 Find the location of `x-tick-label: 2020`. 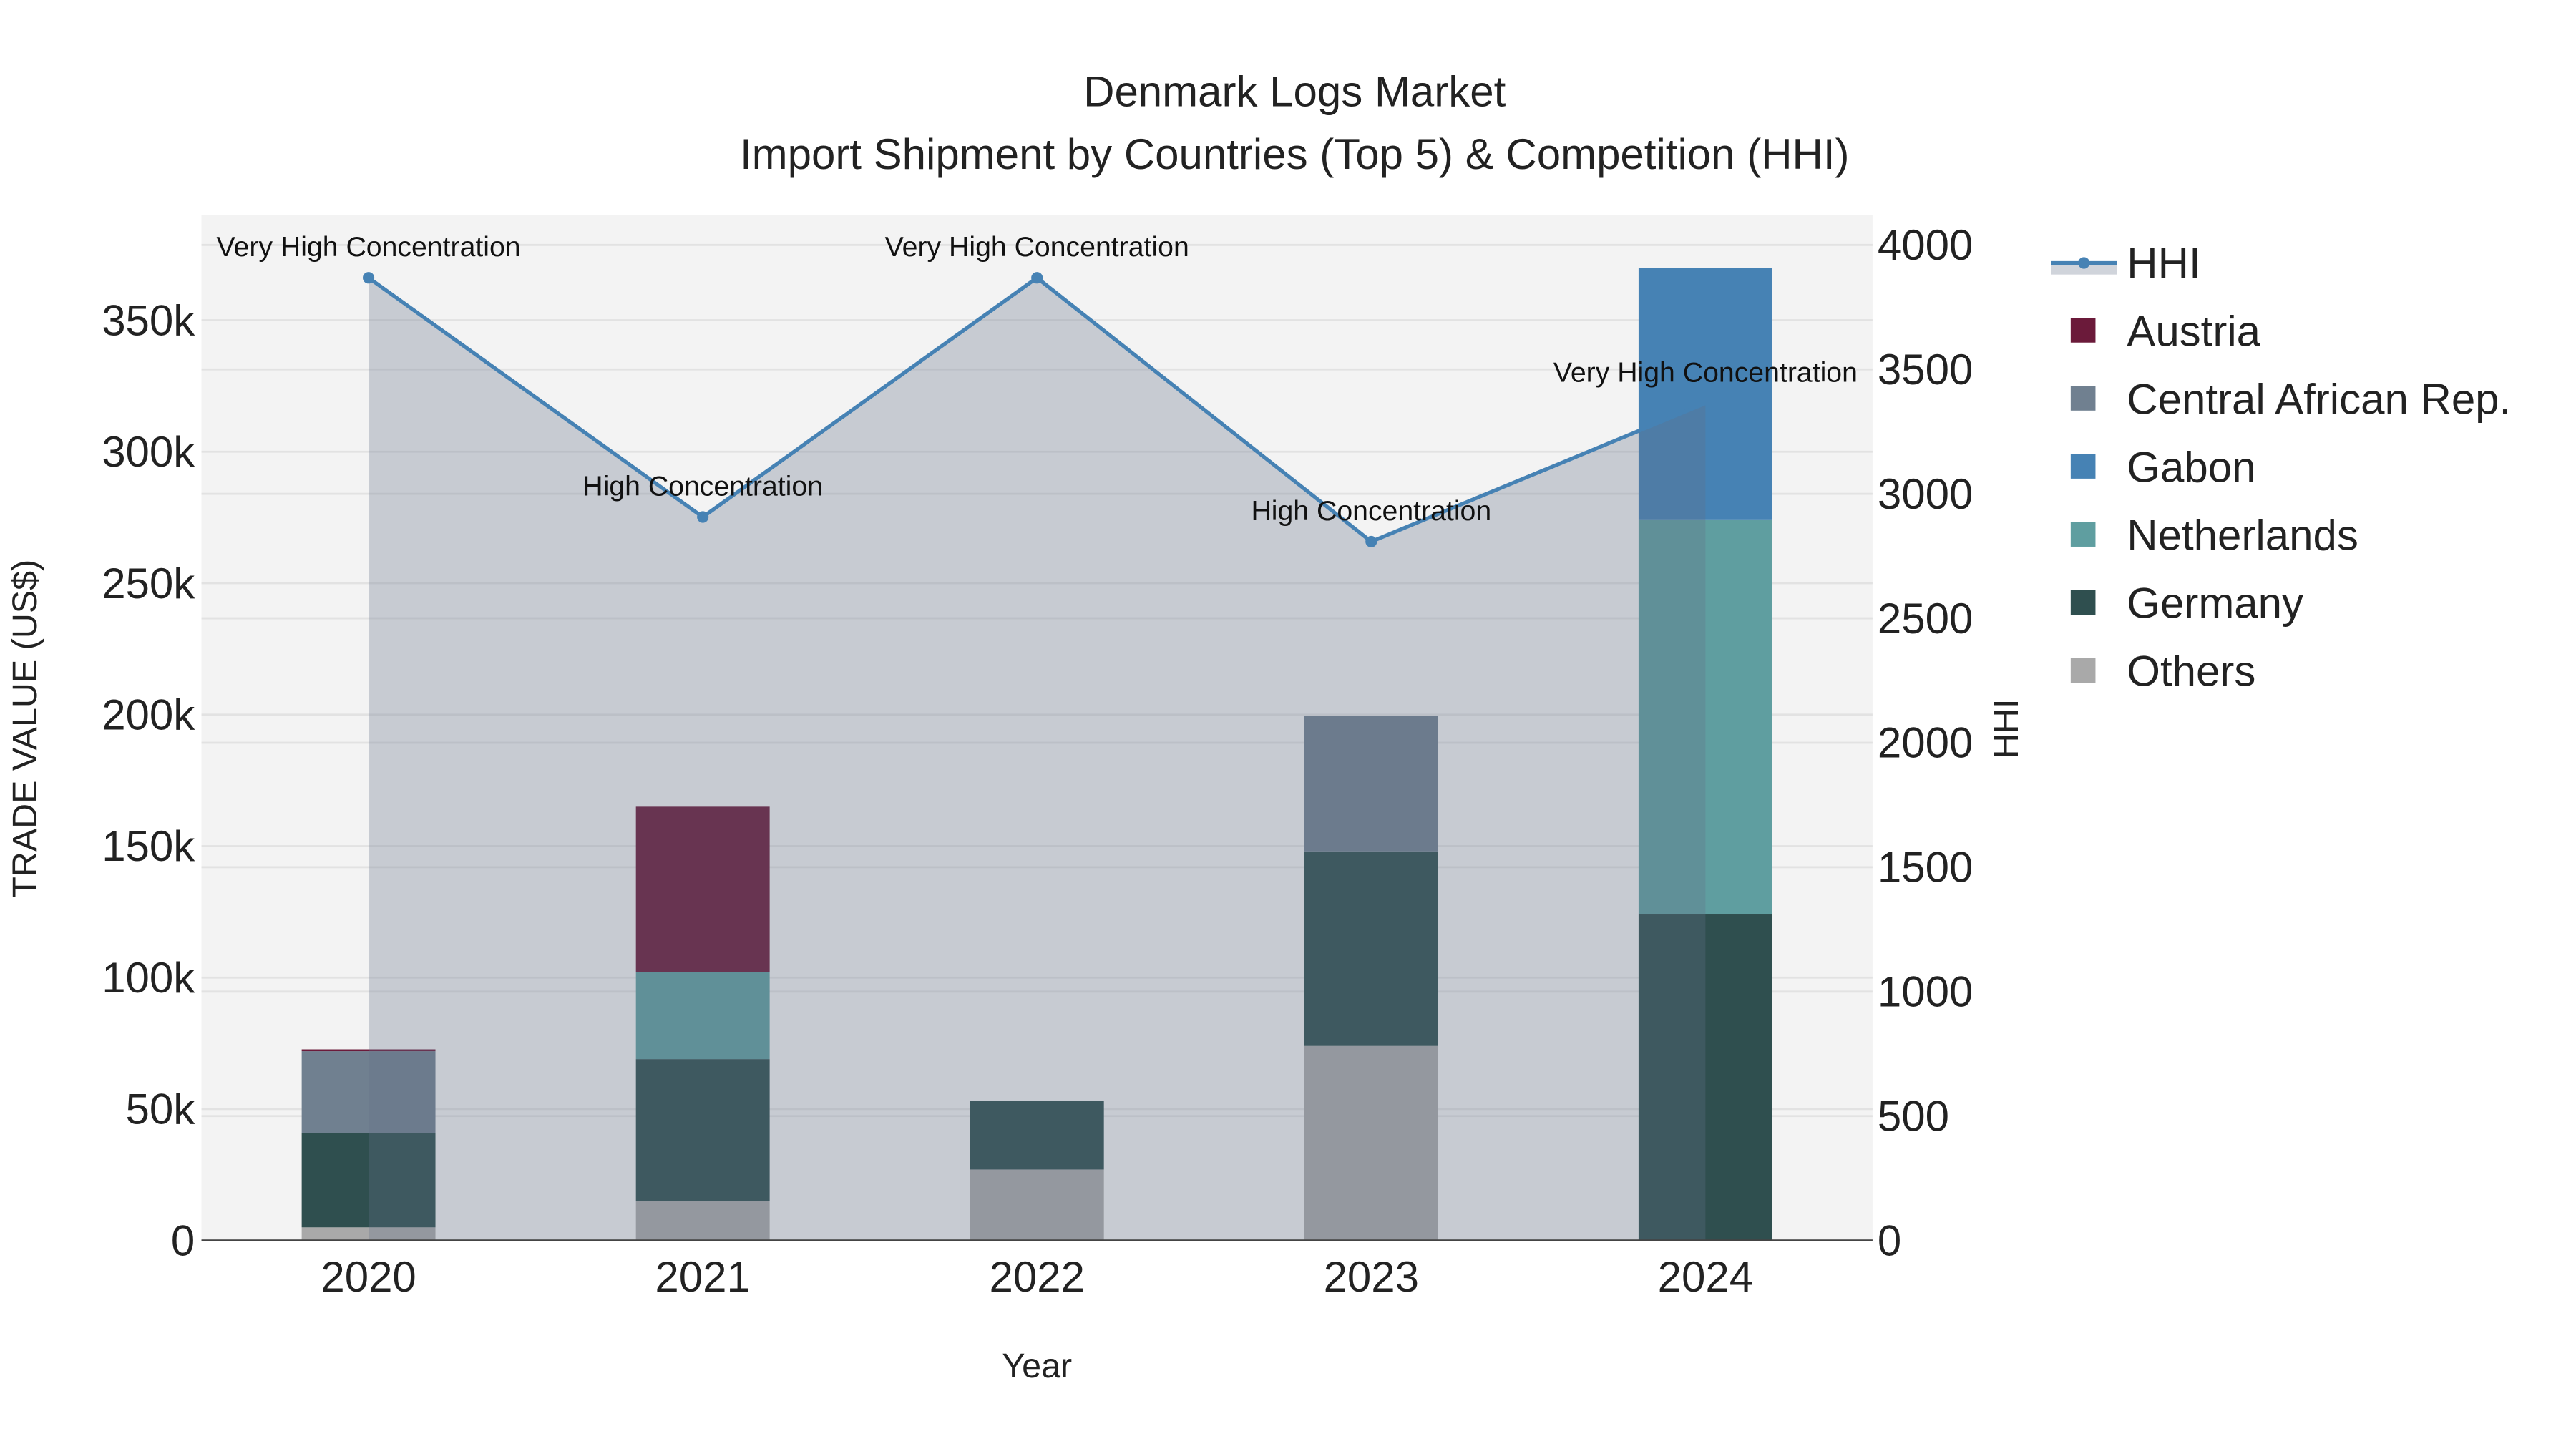

x-tick-label: 2020 is located at coordinates (368, 1277).